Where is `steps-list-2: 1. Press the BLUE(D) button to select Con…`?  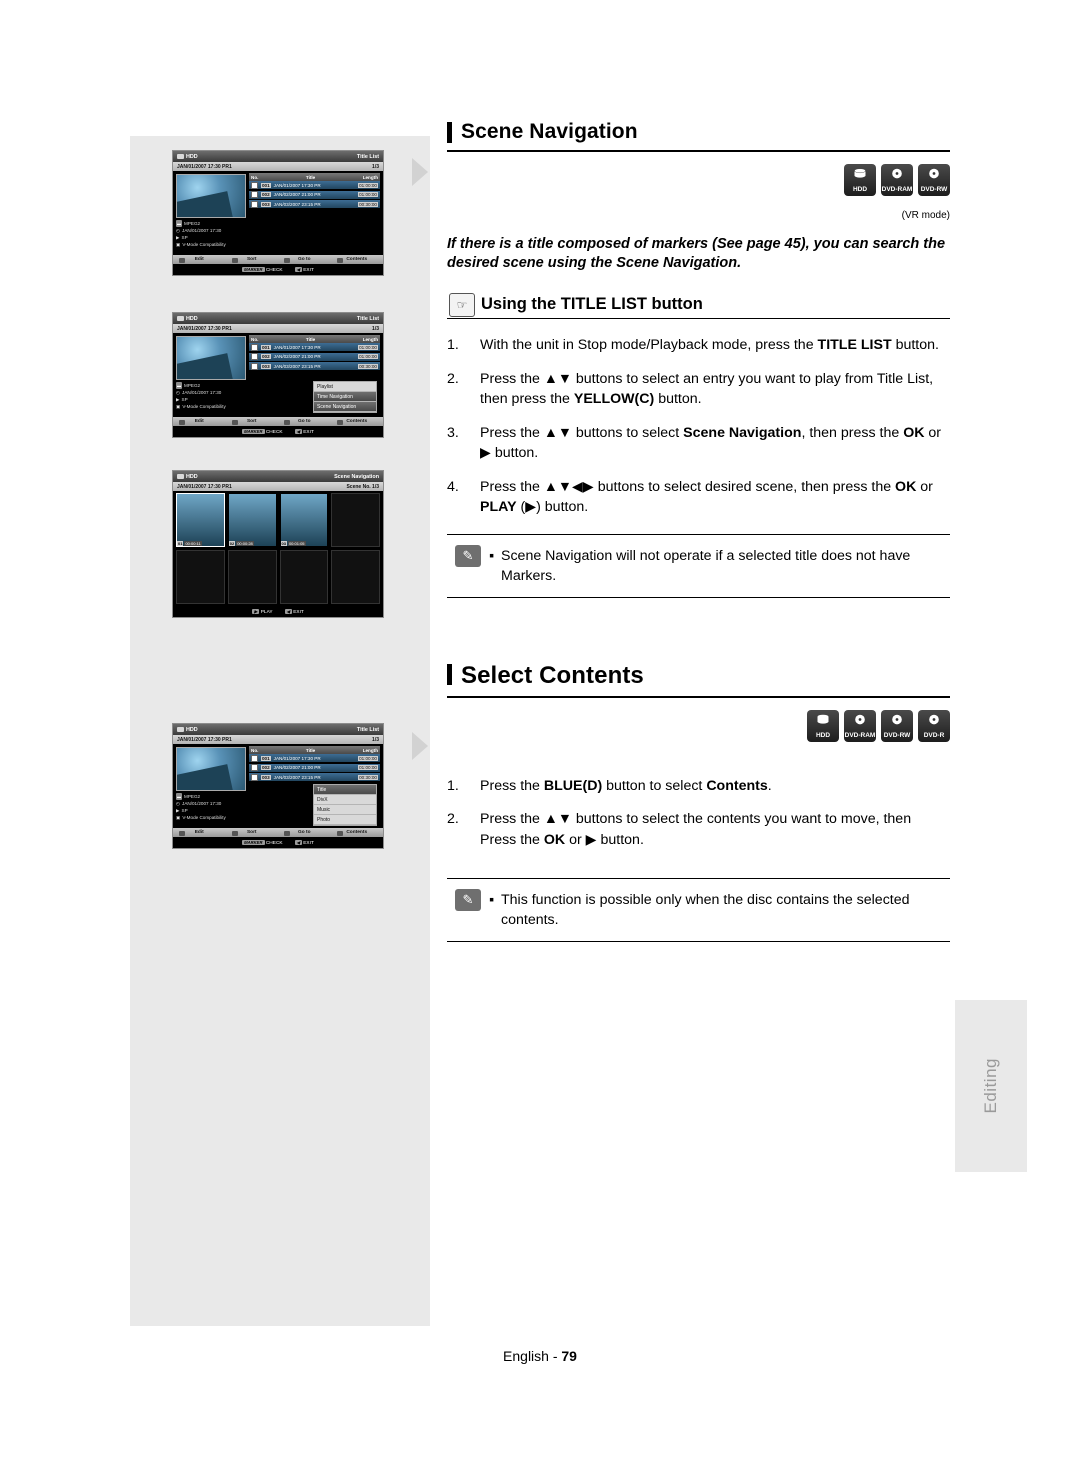 steps-list-2: 1. Press the BLUE(D) button to select Con… is located at coordinates (698, 813).